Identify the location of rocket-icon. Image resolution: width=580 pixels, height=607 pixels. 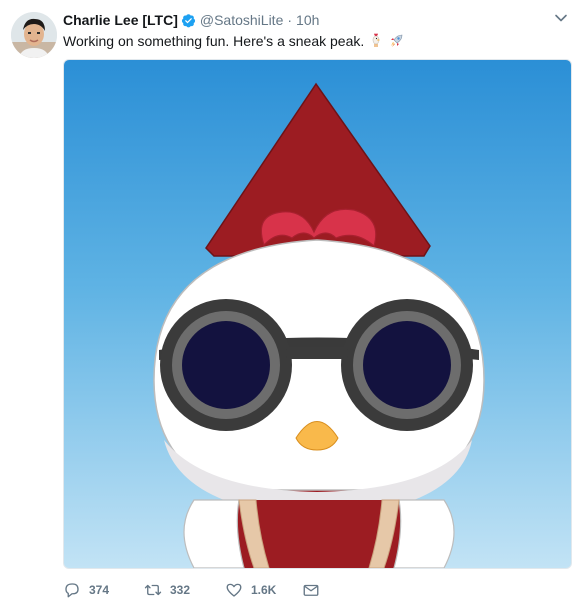
(397, 40).